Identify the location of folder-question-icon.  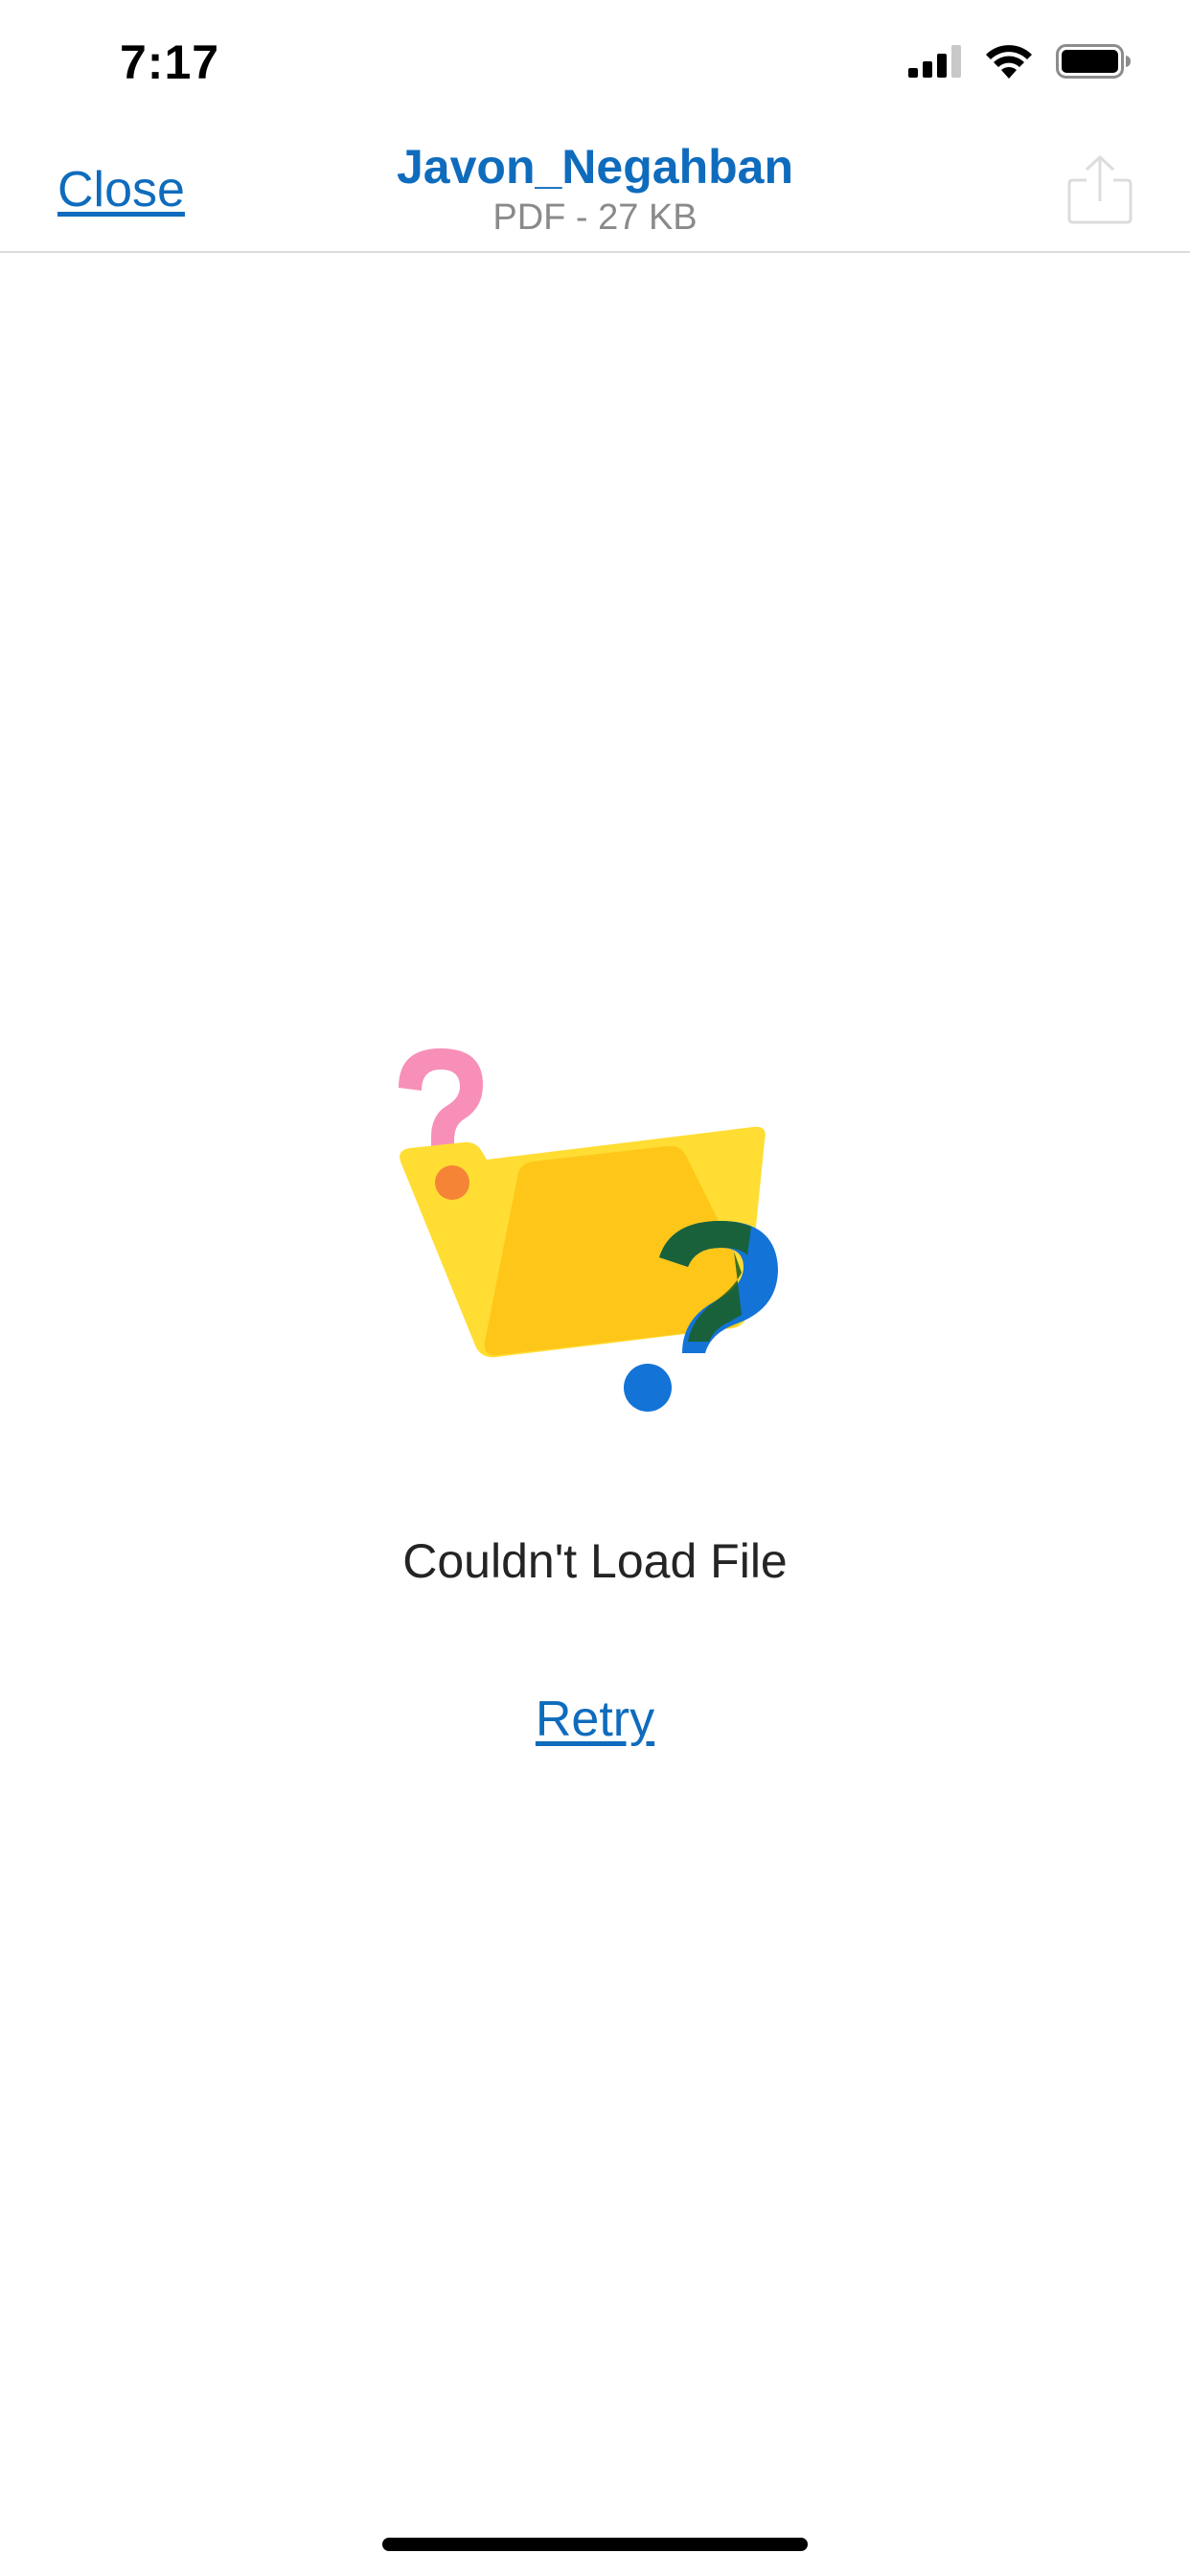
(589, 1230).